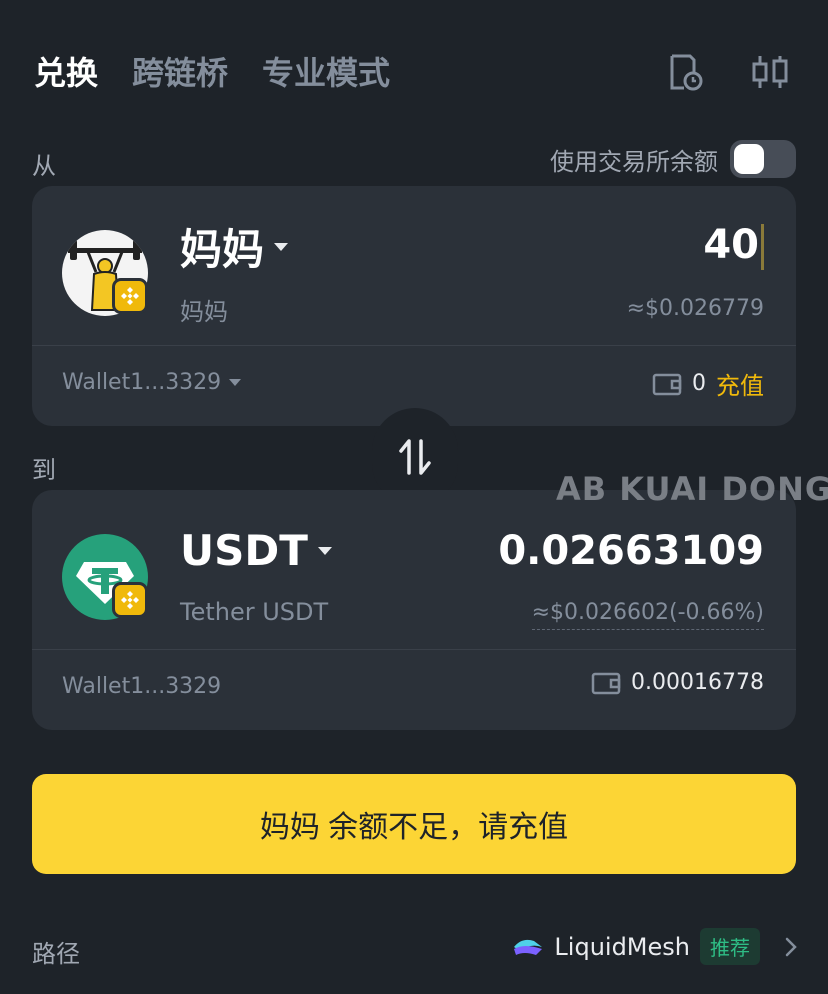 The image size is (828, 994). Describe the element at coordinates (731, 245) in the screenshot. I see `from-amount-value: 40` at that location.